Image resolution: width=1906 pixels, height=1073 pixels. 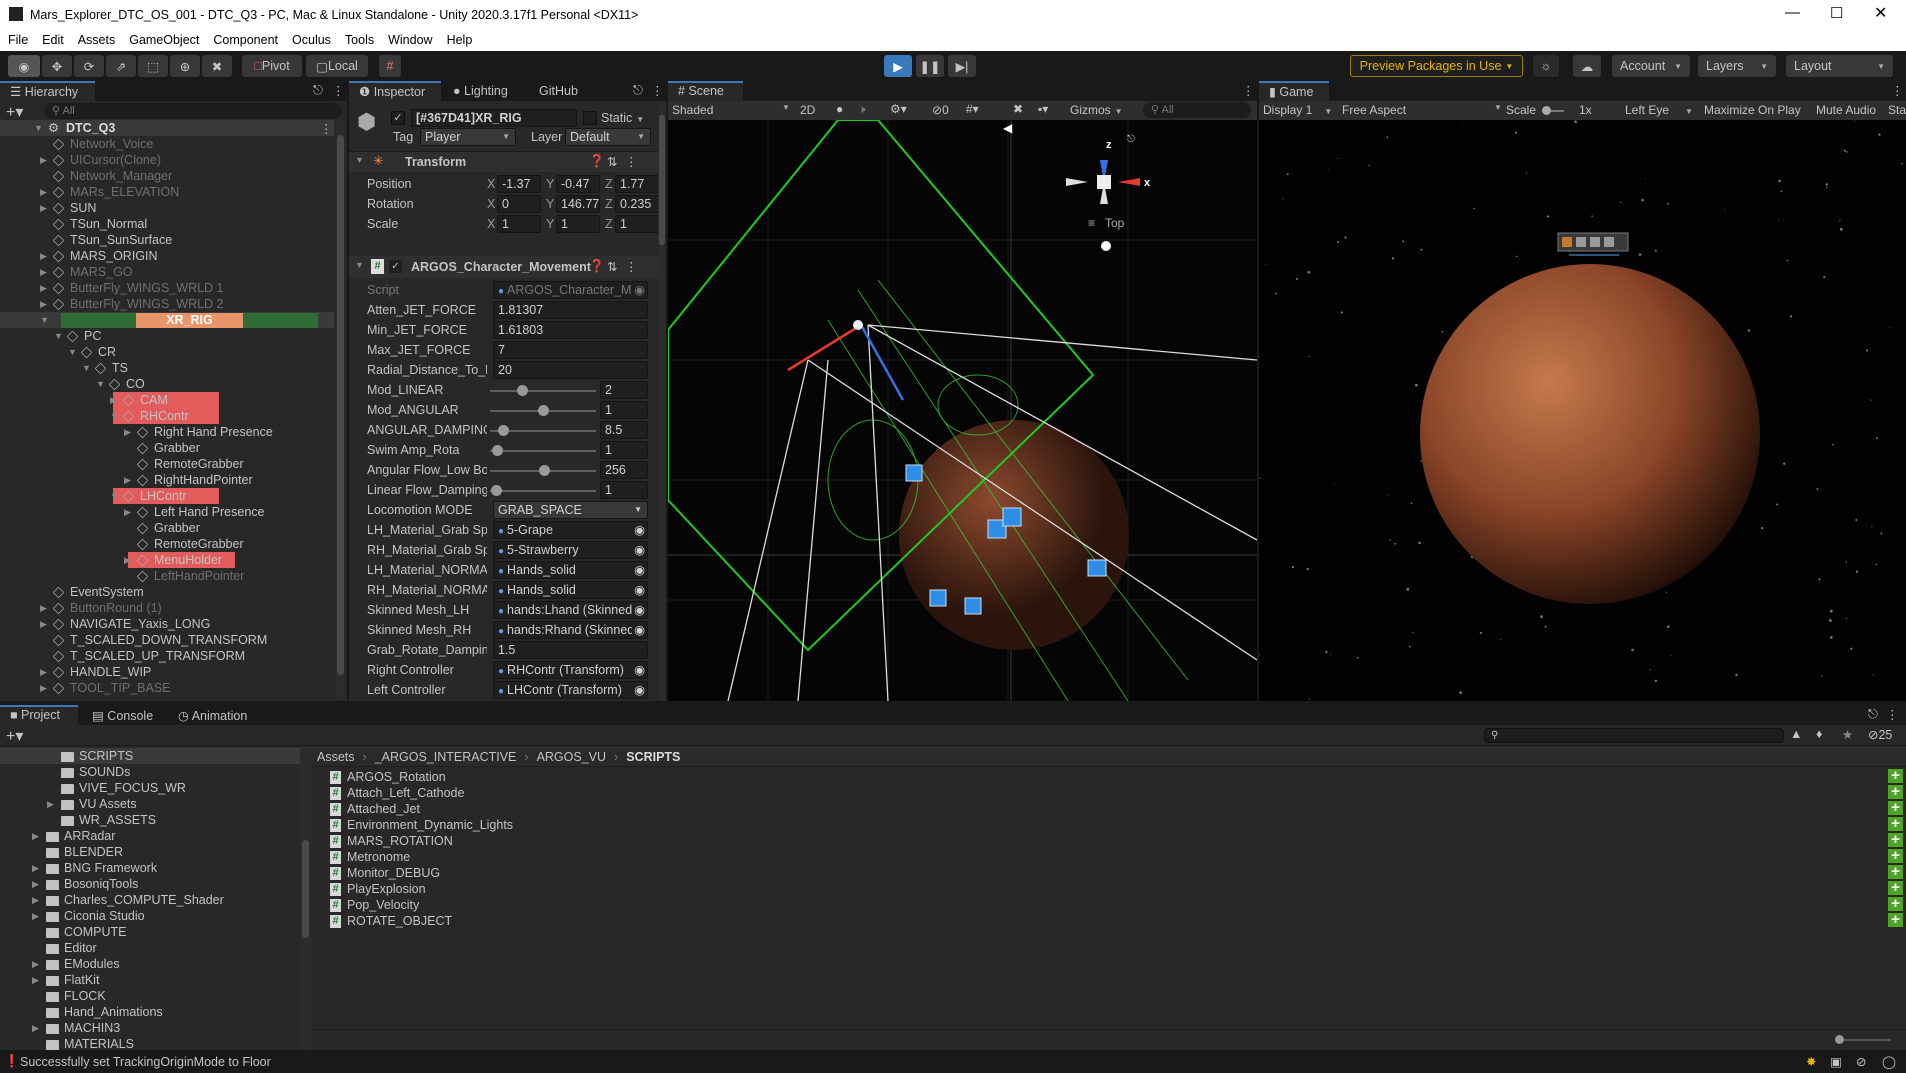 I want to click on local-toggle: ▢ Local, so click(x=337, y=66).